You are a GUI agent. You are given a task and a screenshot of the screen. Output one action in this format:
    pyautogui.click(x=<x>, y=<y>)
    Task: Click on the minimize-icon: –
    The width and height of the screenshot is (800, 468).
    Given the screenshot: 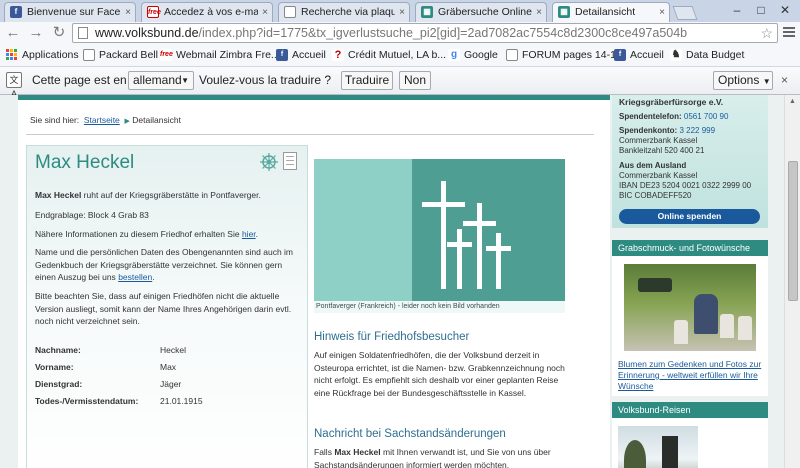 What is the action you would take?
    pyautogui.click(x=737, y=10)
    